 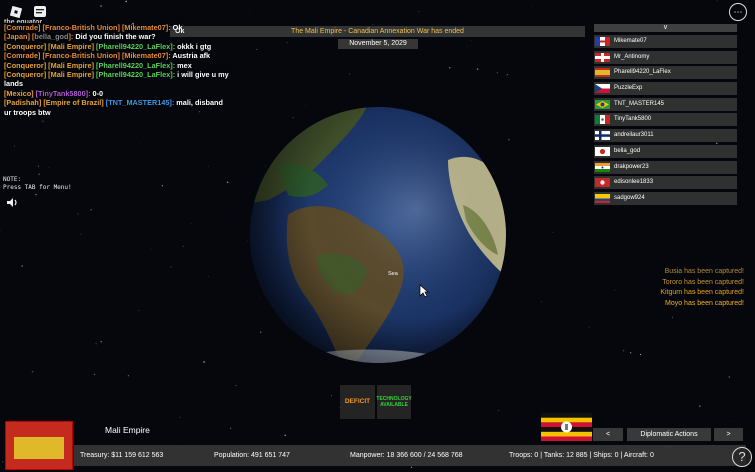 What do you see at coordinates (665, 198) in the screenshot?
I see `player-row: sadgow924` at bounding box center [665, 198].